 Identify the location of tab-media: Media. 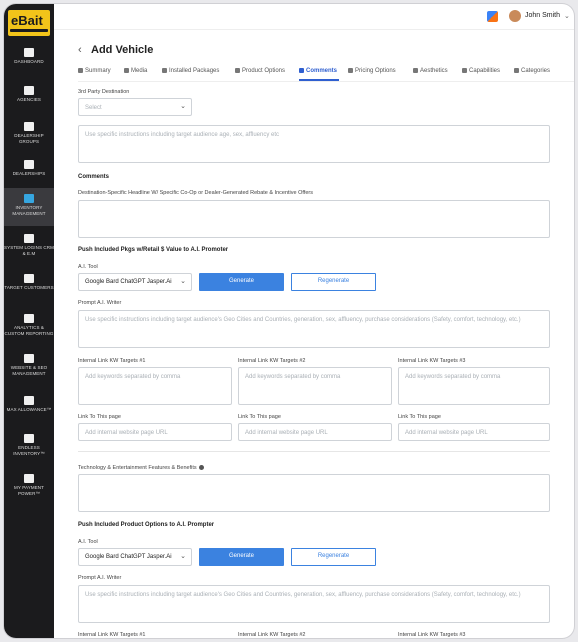
(135, 71).